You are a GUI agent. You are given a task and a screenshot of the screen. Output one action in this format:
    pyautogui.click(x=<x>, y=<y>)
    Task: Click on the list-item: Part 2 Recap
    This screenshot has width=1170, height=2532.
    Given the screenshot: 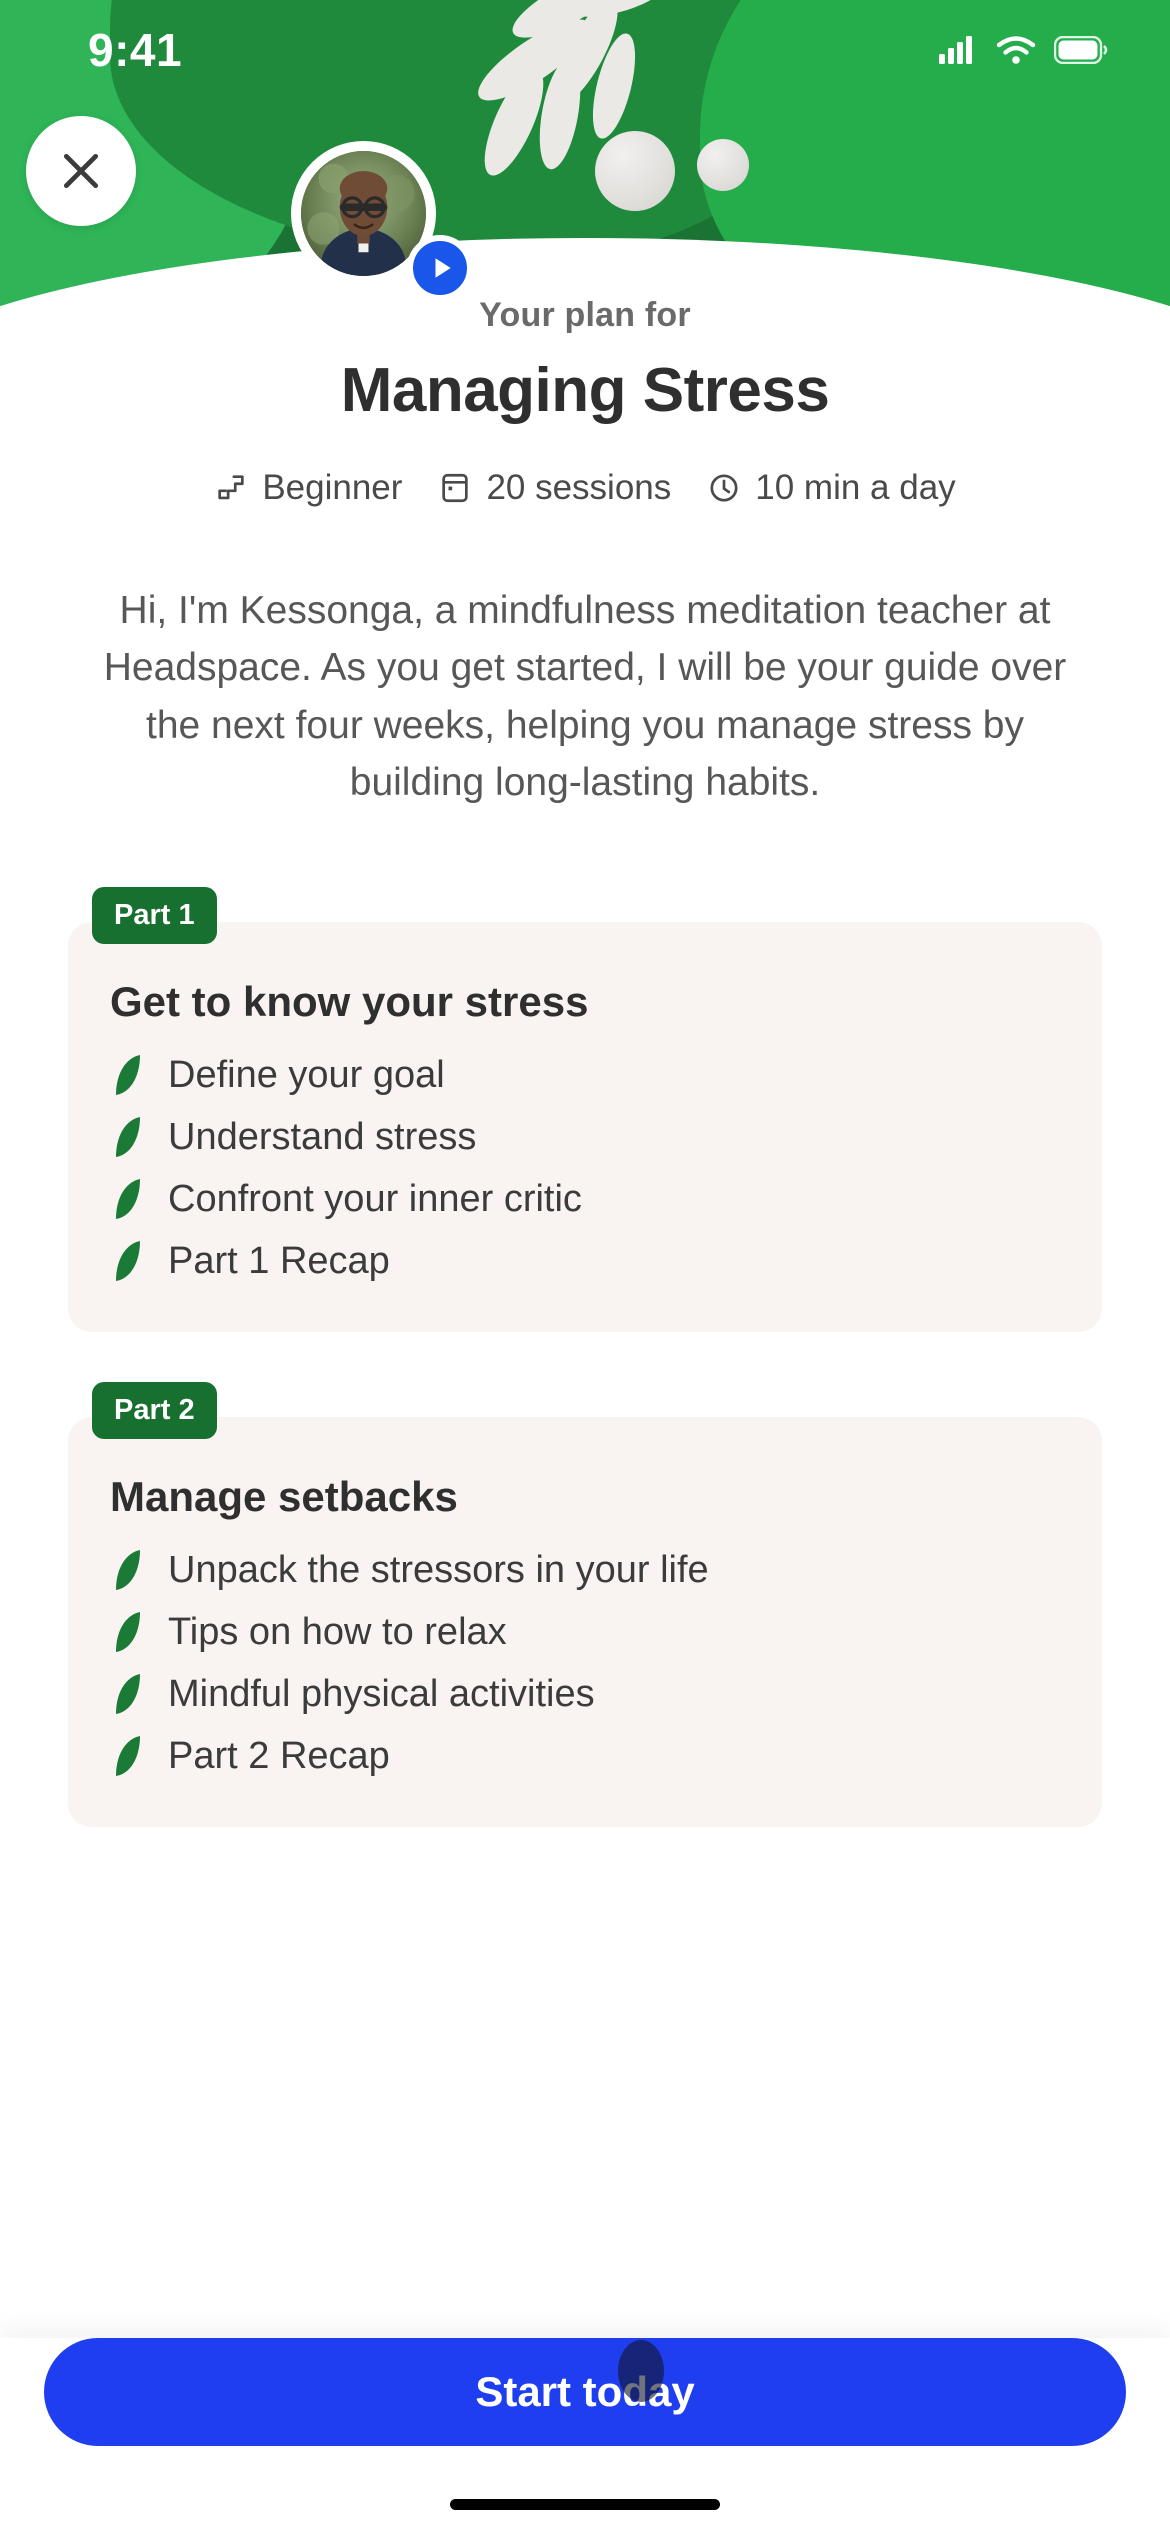 What is the action you would take?
    pyautogui.click(x=585, y=1756)
    